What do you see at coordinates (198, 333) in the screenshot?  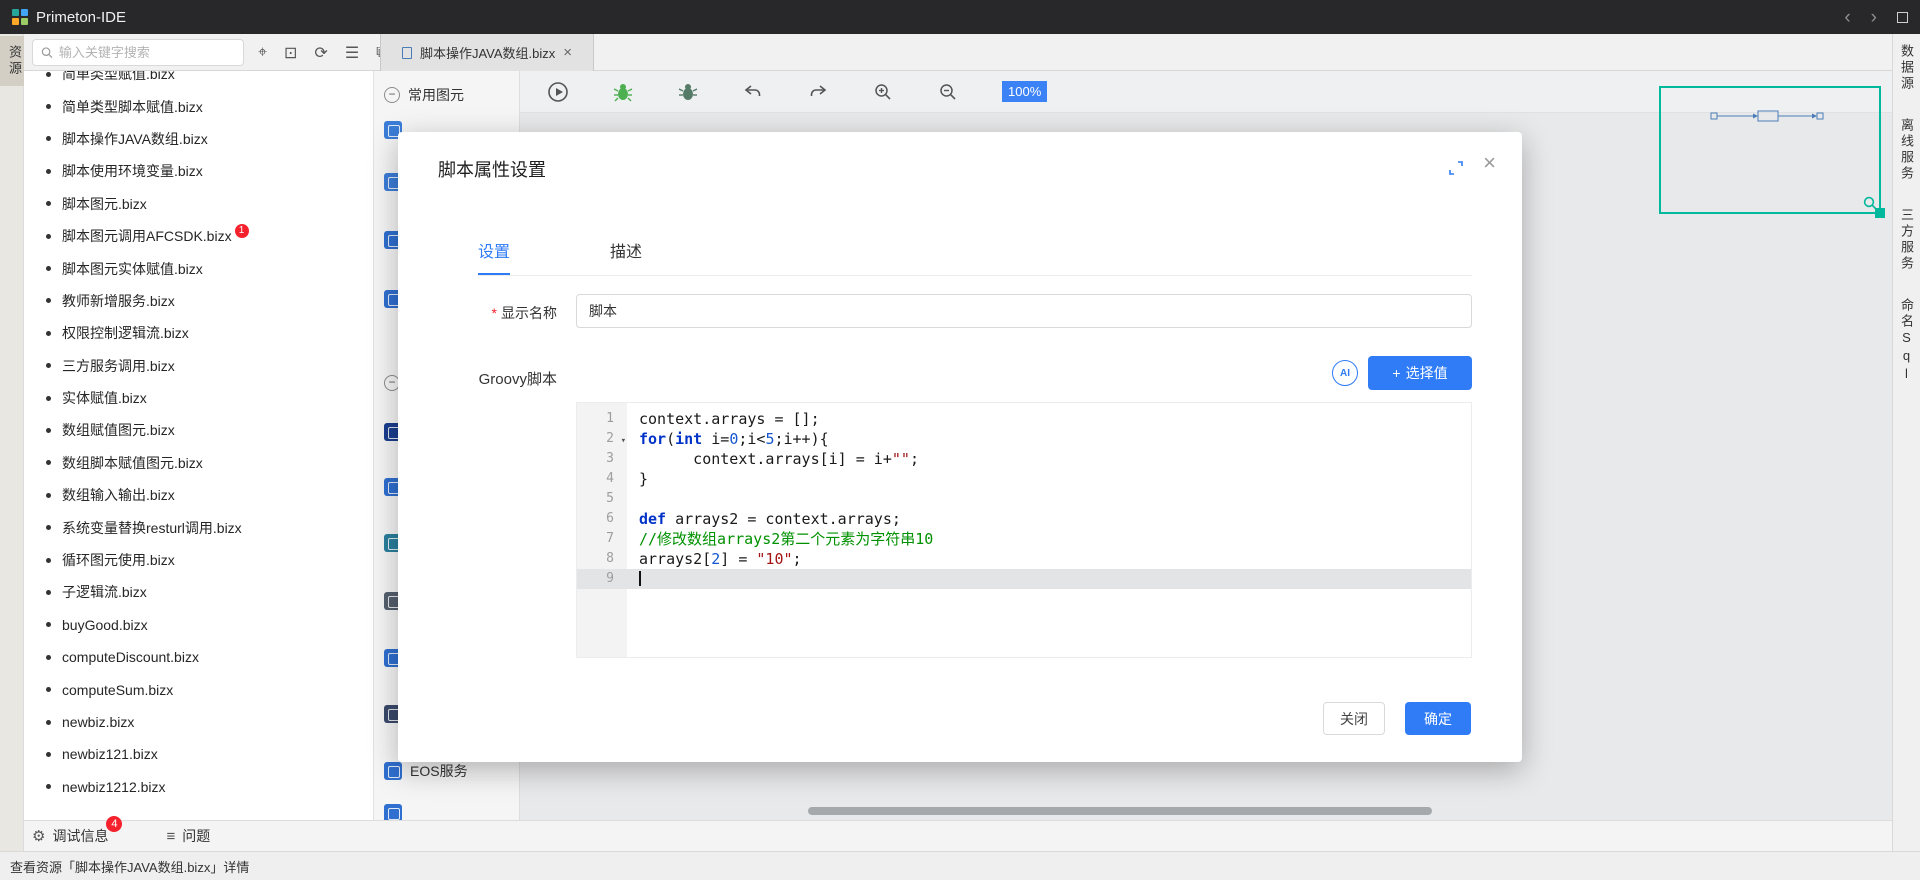 I see `file-item: 权限控制逻辑流.bizx` at bounding box center [198, 333].